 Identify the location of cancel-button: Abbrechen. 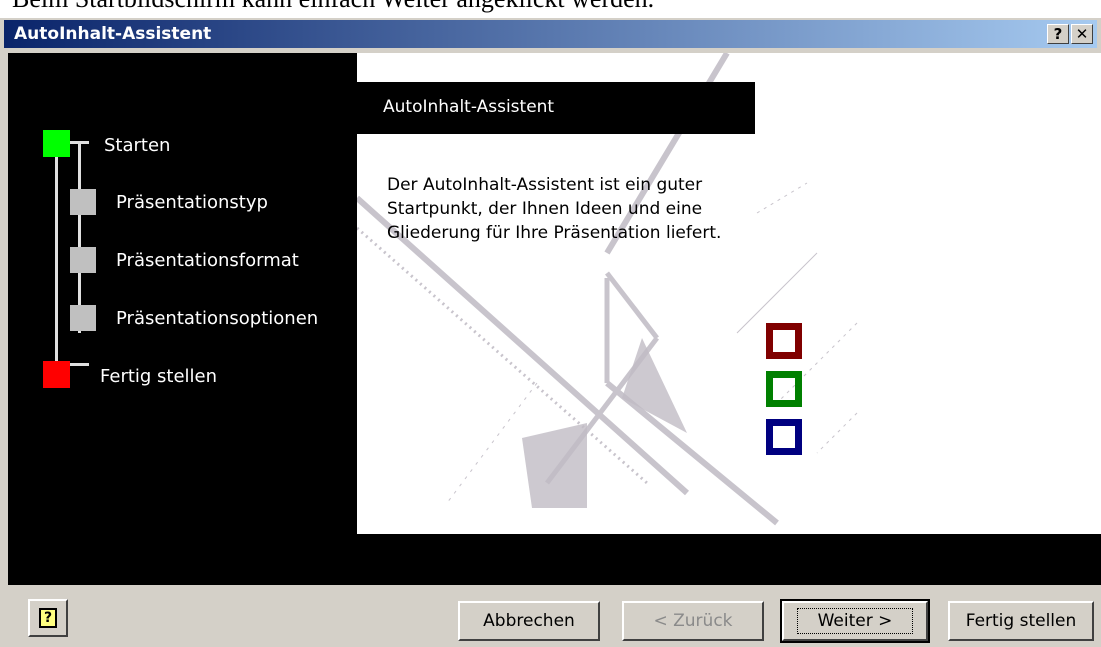
(529, 621).